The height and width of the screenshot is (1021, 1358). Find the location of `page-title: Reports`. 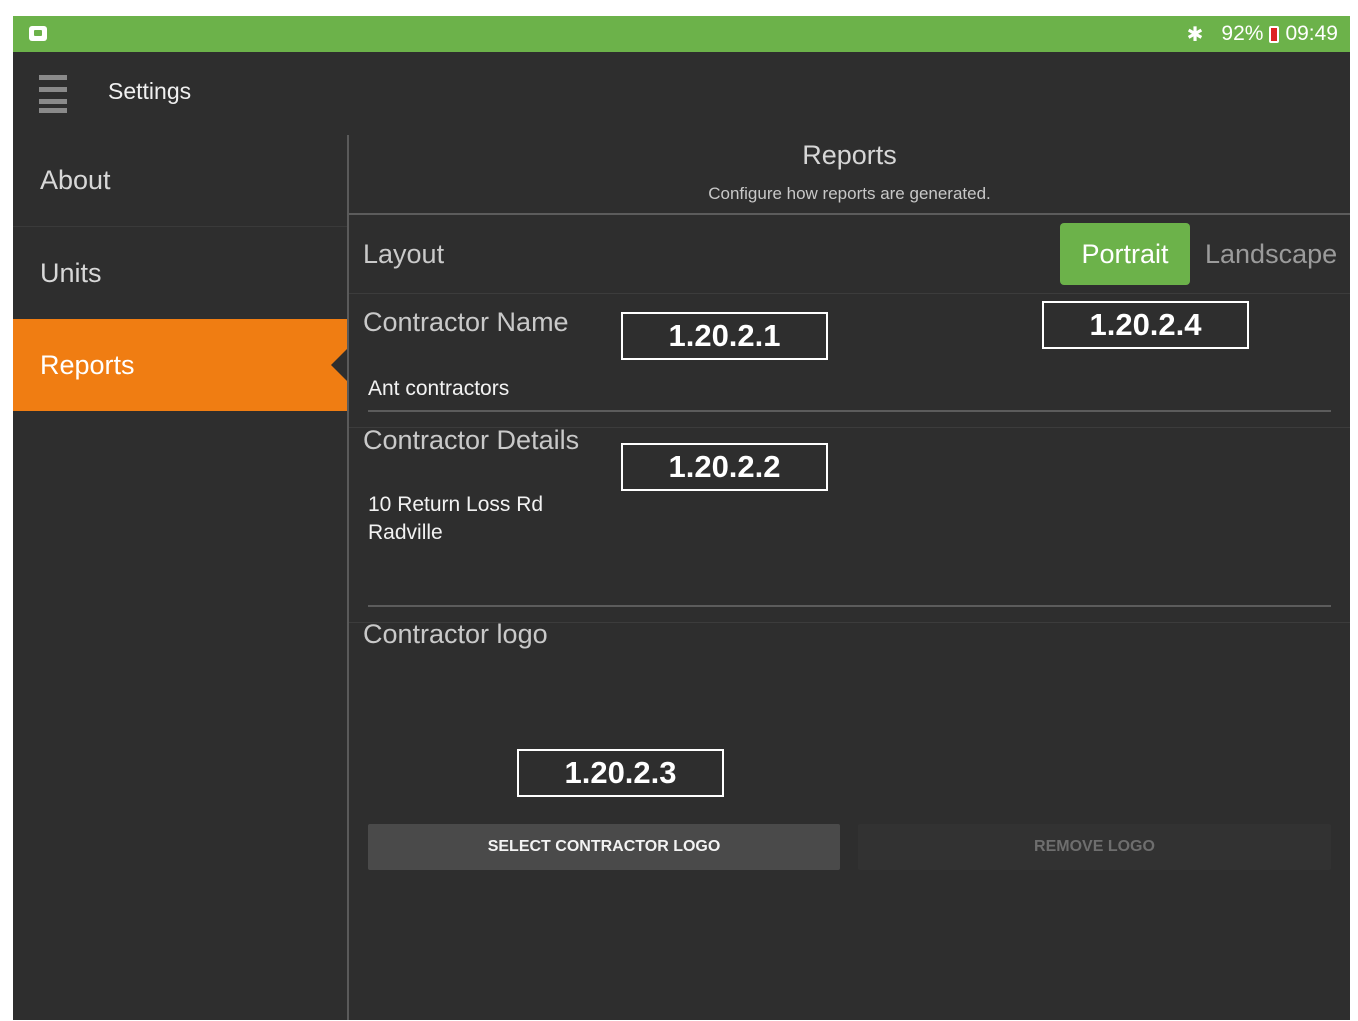

page-title: Reports is located at coordinates (849, 155).